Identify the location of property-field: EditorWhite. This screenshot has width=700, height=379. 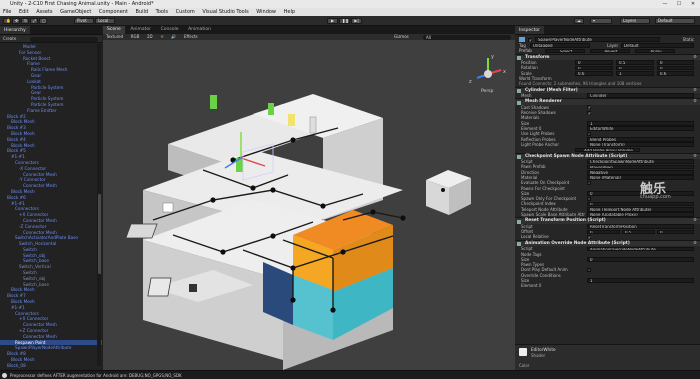
(640, 128).